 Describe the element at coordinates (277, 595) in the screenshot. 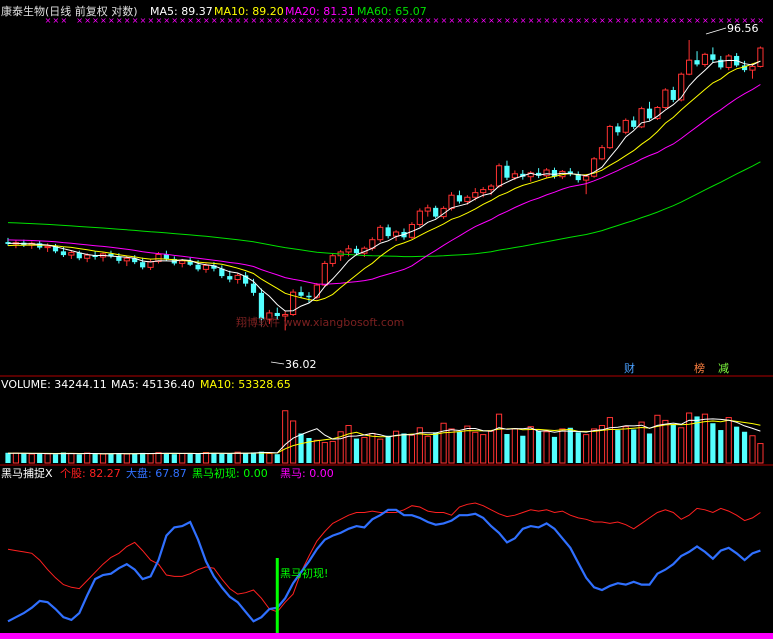

I see `signal-bar` at that location.